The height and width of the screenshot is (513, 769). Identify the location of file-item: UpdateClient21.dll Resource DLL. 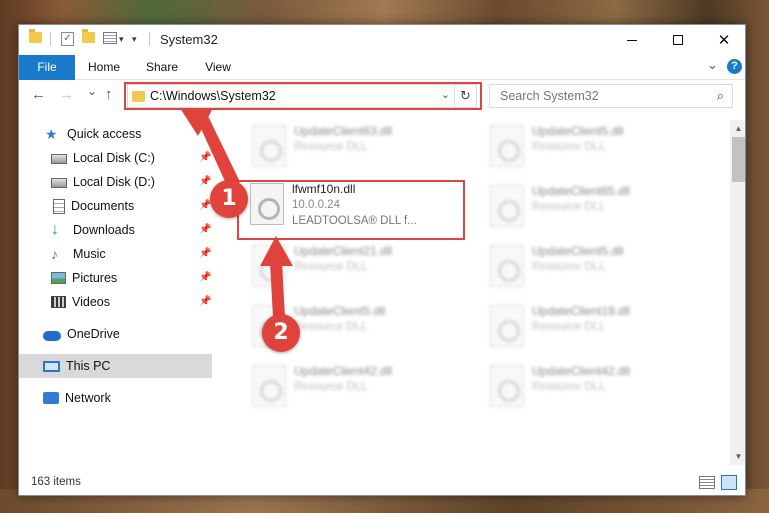
(357, 266).